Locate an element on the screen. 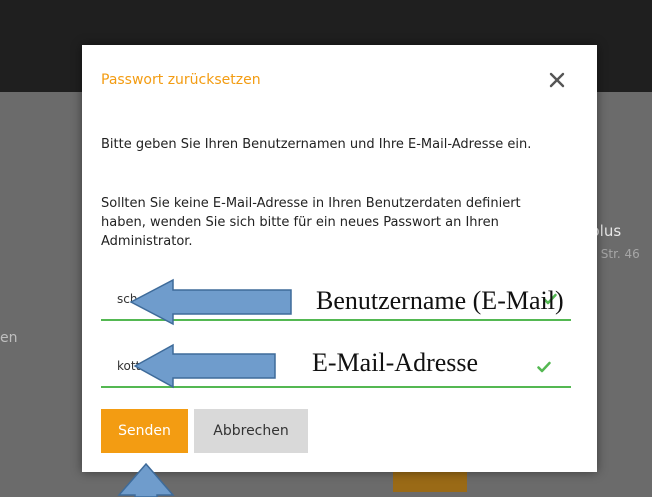  annotation-username-label: Benutzername (E-Mail) is located at coordinates (440, 300).